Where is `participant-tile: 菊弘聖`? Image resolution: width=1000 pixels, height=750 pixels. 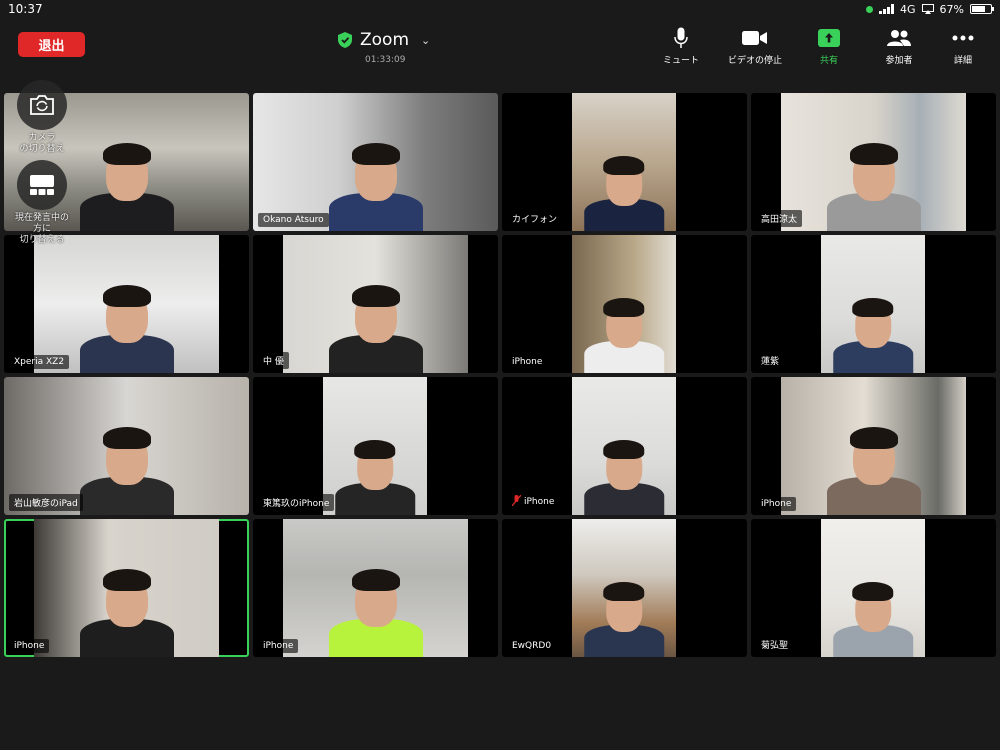 participant-tile: 菊弘聖 is located at coordinates (873, 588).